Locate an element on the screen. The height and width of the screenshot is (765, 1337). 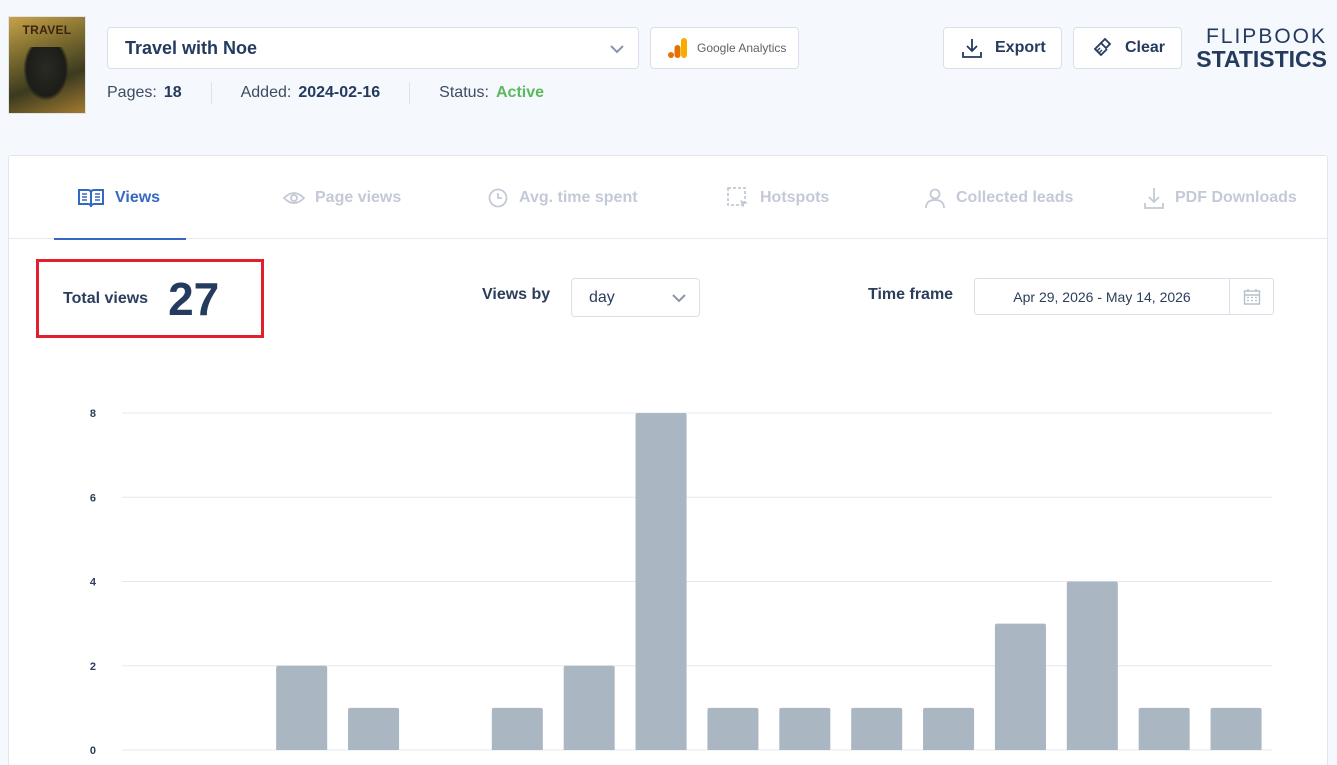
y-tick-label: 0 is located at coordinates (93, 751).